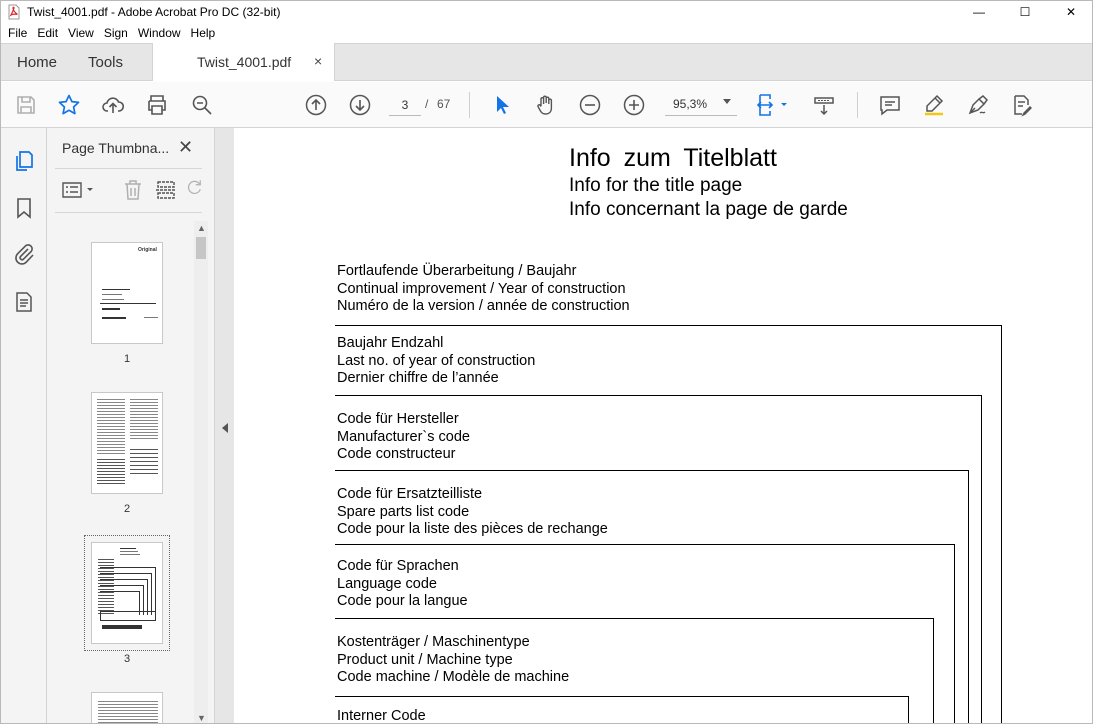 This screenshot has height=724, width=1093. What do you see at coordinates (398, 419) in the screenshot?
I see `section-line: Code für Hersteller` at bounding box center [398, 419].